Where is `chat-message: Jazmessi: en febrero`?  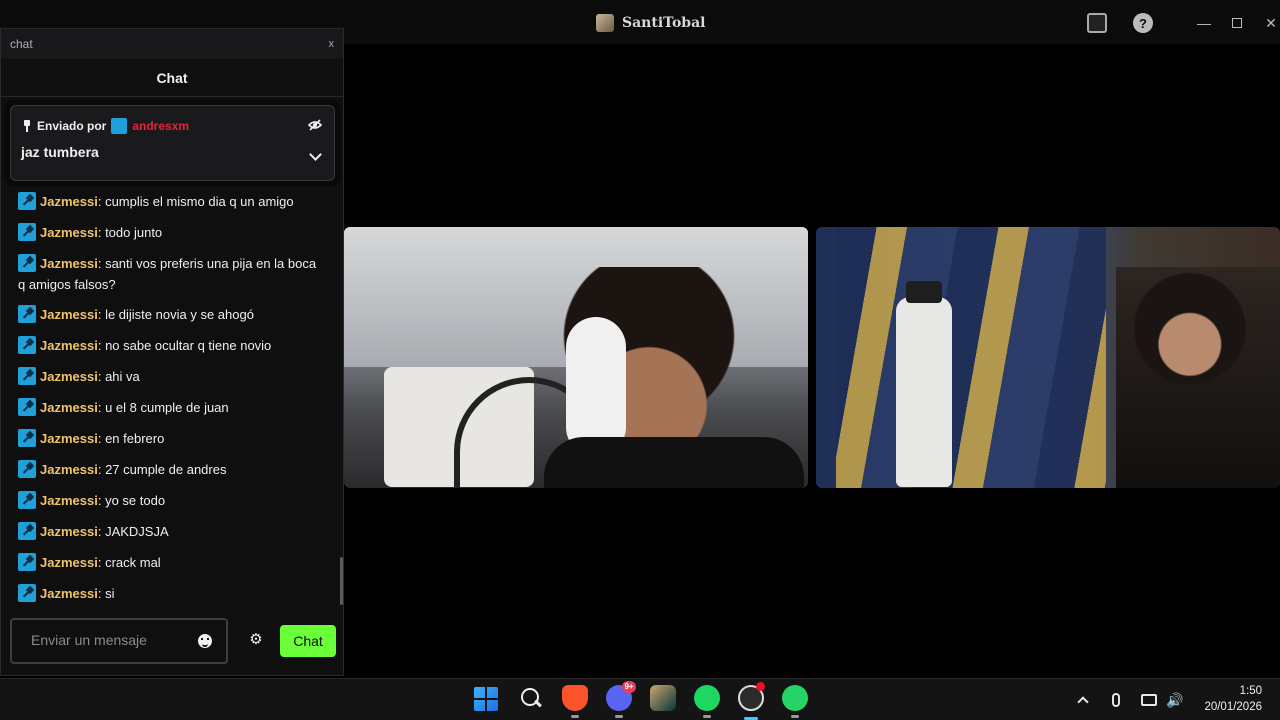 chat-message: Jazmessi: en febrero is located at coordinates (168, 438).